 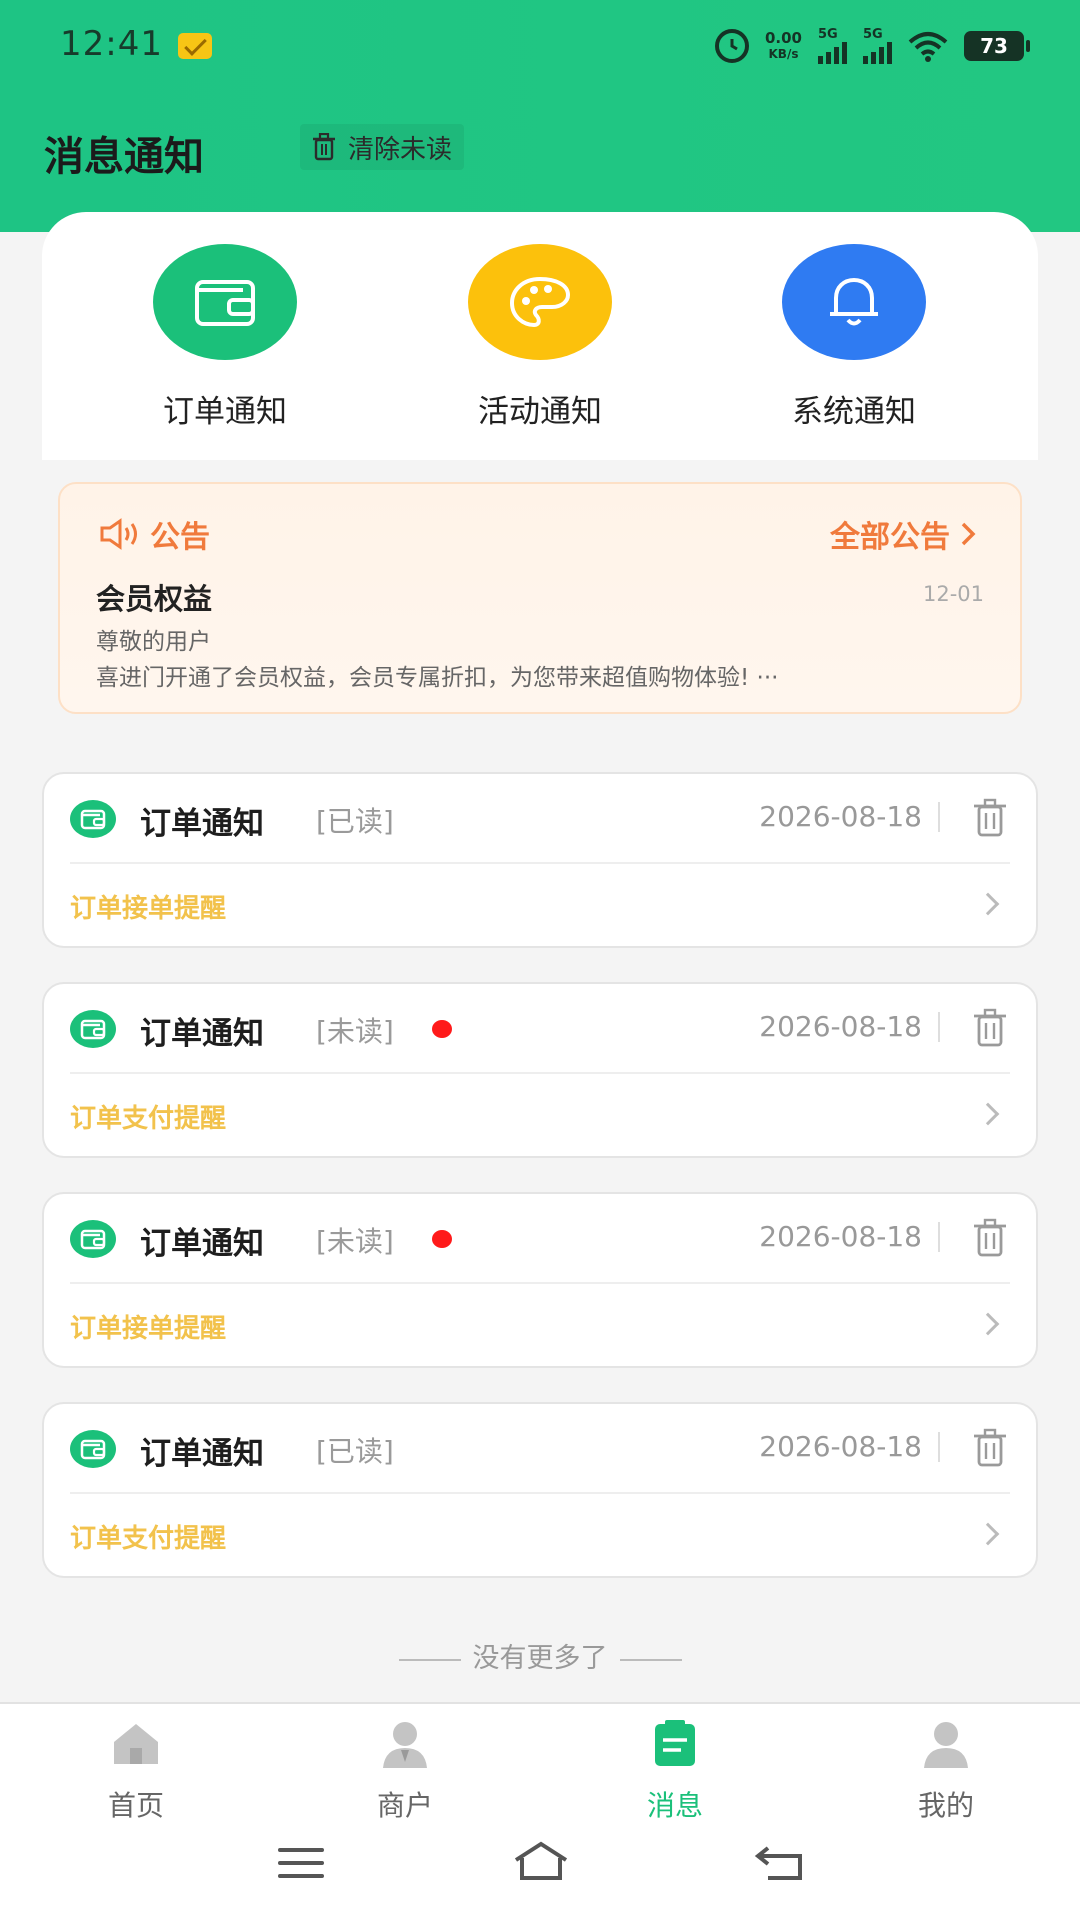 I want to click on category-label: 系统通知, so click(x=854, y=412).